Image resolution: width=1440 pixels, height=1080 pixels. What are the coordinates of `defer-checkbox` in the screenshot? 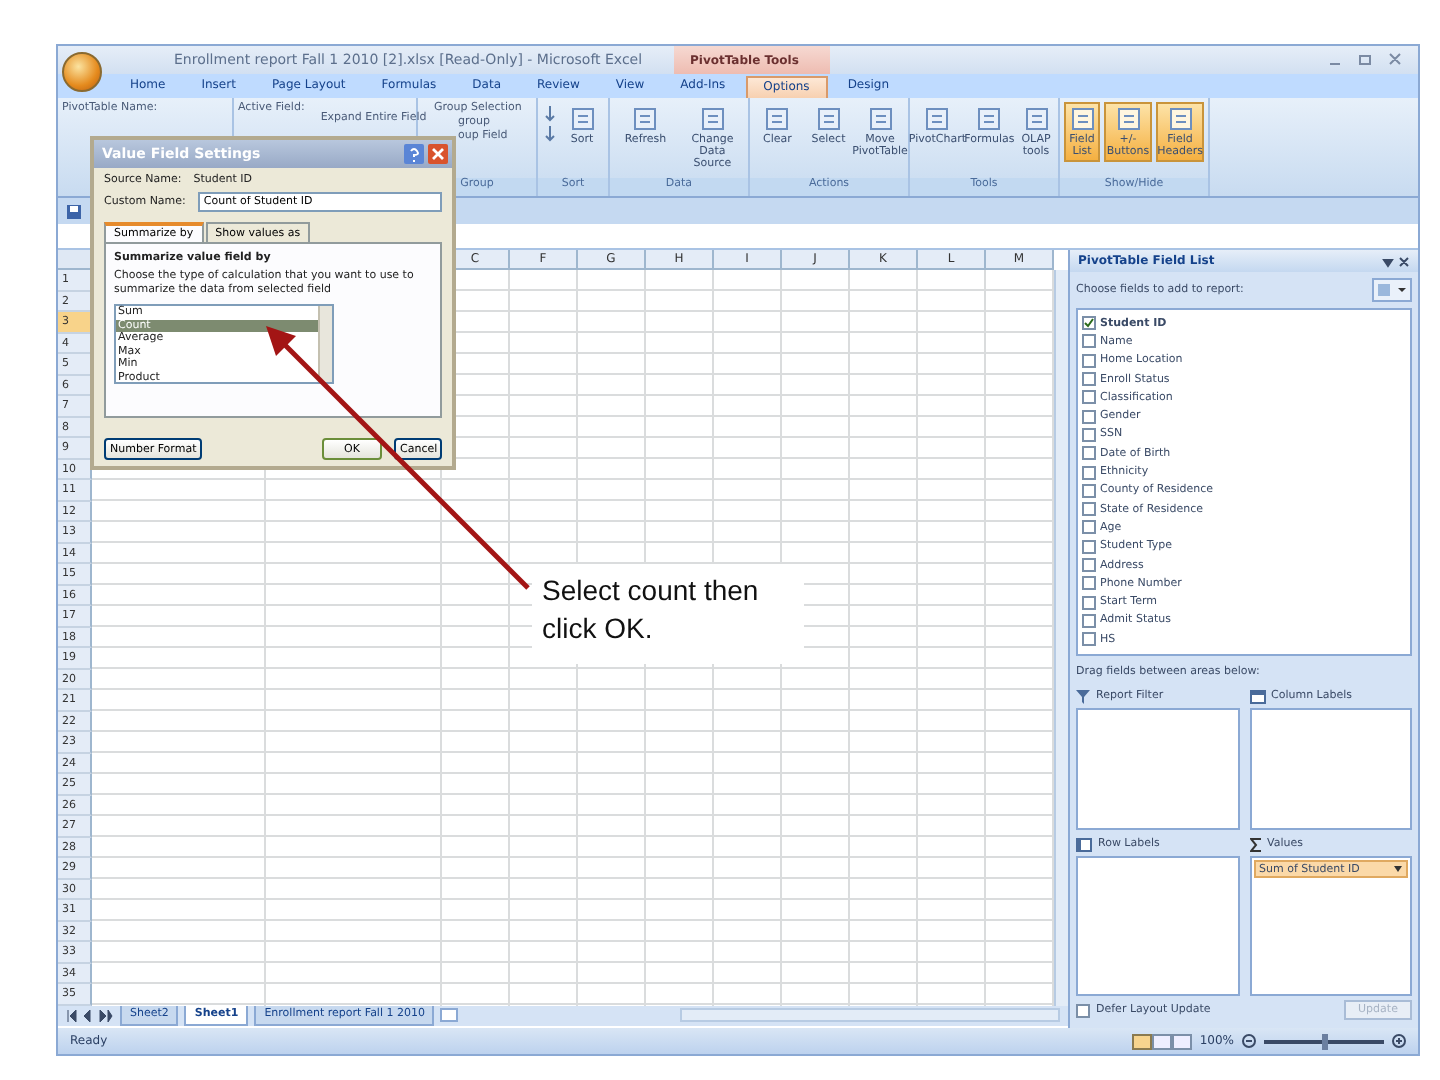 It's located at (1083, 1010).